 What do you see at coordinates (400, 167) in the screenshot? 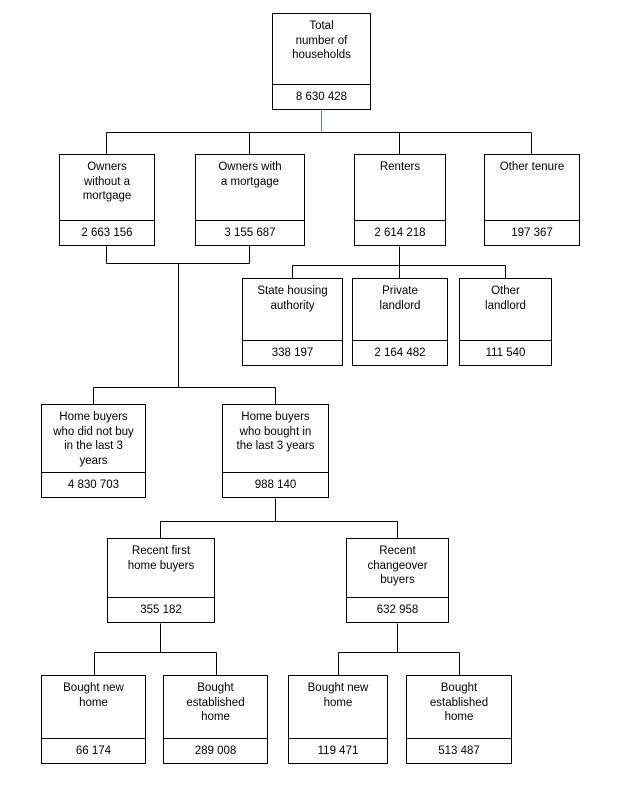
I see `node-label: Renters` at bounding box center [400, 167].